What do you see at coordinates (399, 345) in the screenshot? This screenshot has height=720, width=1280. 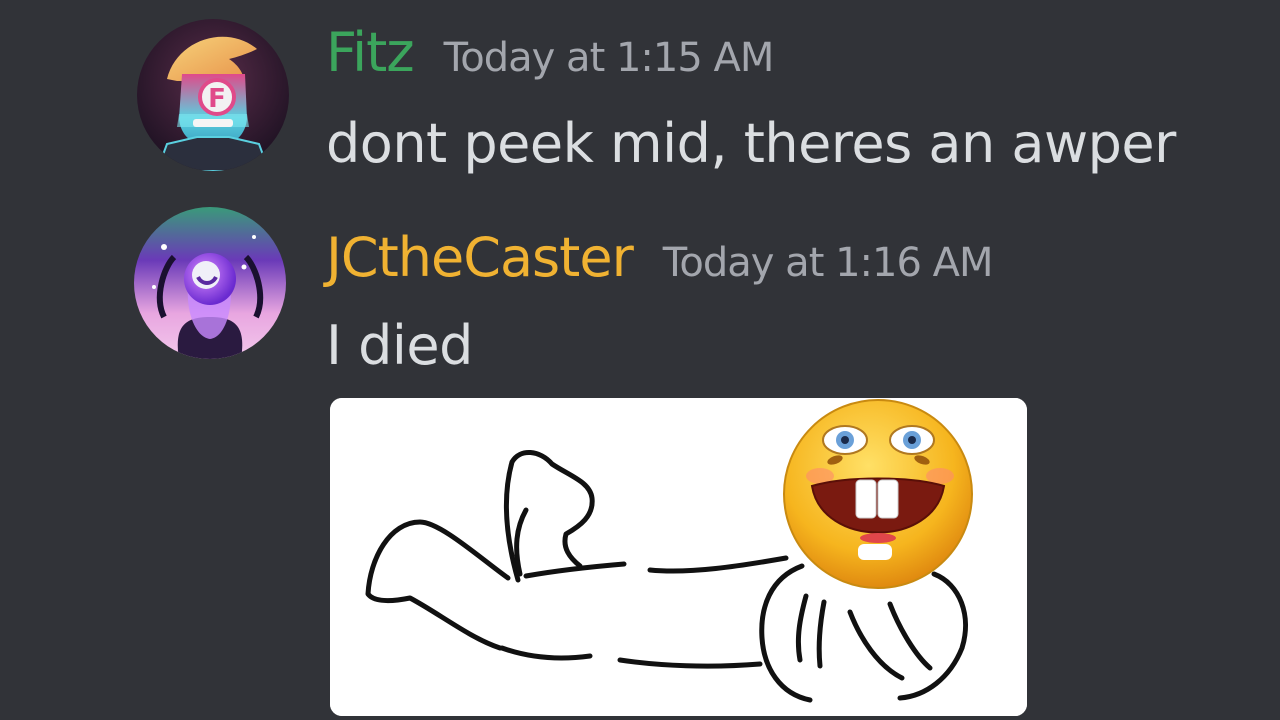 I see `message-content: I died` at bounding box center [399, 345].